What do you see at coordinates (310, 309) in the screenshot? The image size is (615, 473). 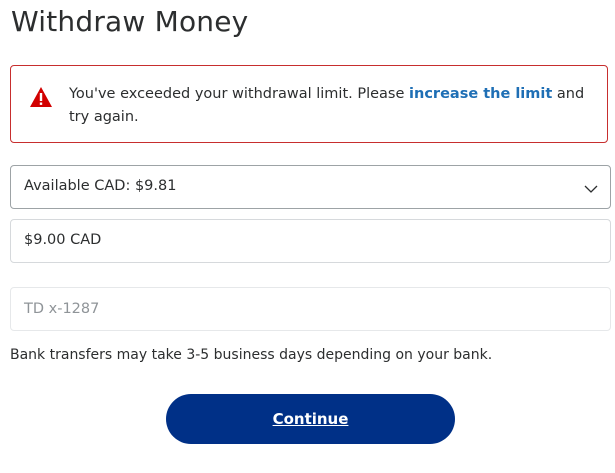 I see `bank-account-field: TD x-1287` at bounding box center [310, 309].